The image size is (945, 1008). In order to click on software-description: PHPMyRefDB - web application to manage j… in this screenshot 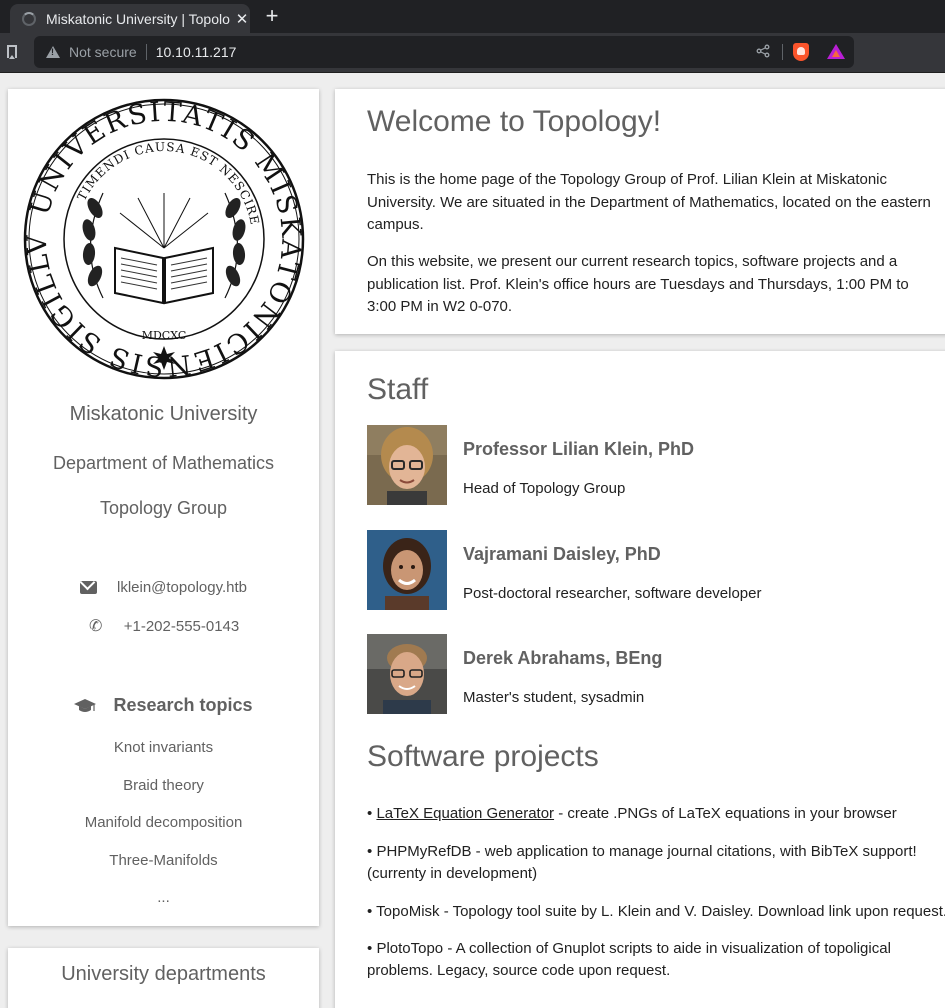, I will do `click(642, 862)`.